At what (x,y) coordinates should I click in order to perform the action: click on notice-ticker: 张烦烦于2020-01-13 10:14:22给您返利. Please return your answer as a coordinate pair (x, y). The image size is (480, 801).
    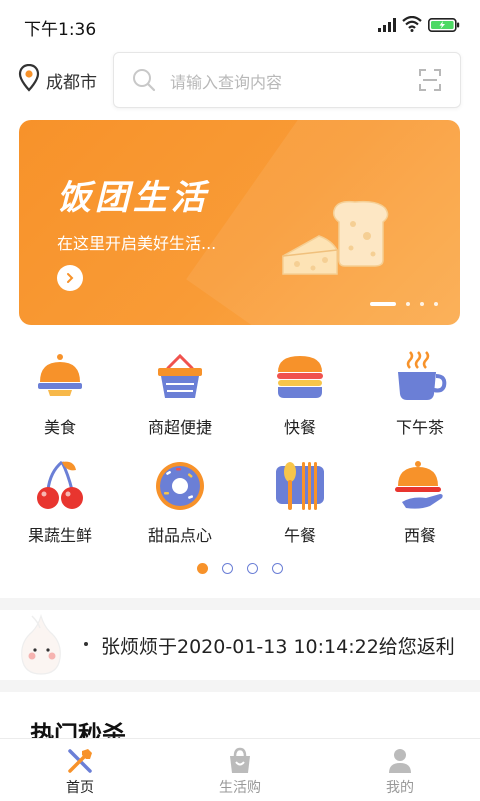
    Looking at the image, I should click on (240, 645).